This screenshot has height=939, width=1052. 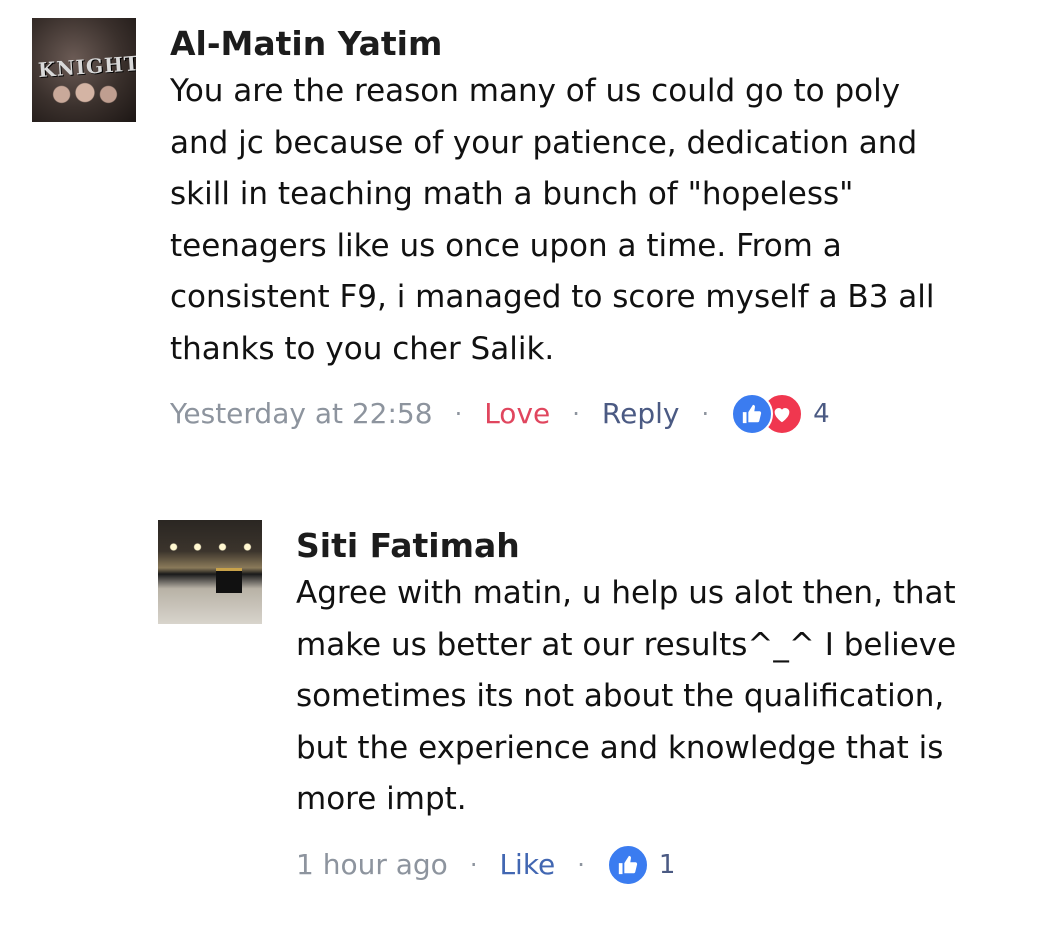 I want to click on comment-author: Al-Matin Yatim, so click(x=605, y=44).